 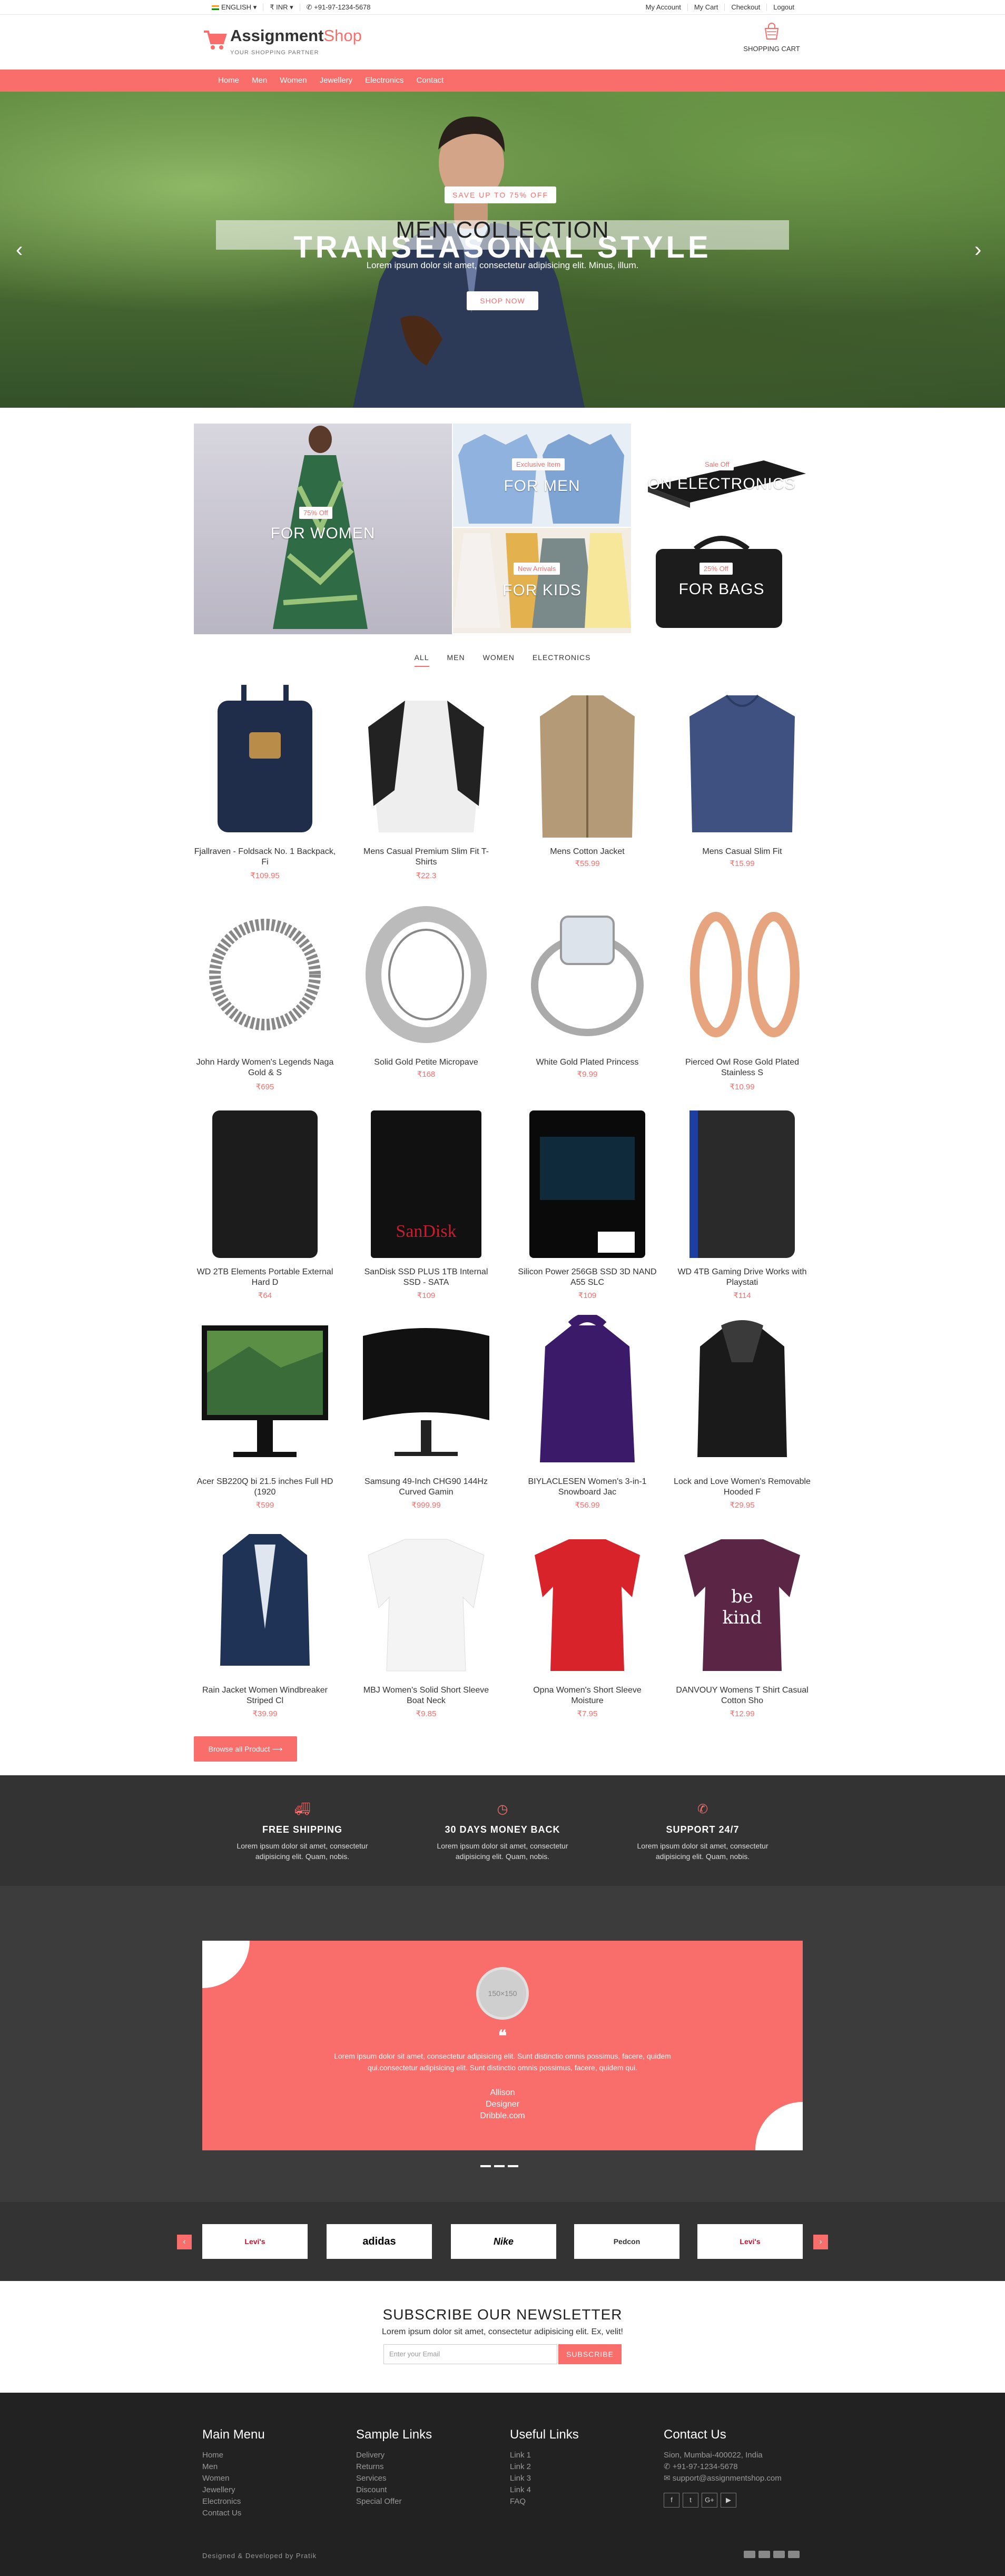 I want to click on earrings-image, so click(x=743, y=975).